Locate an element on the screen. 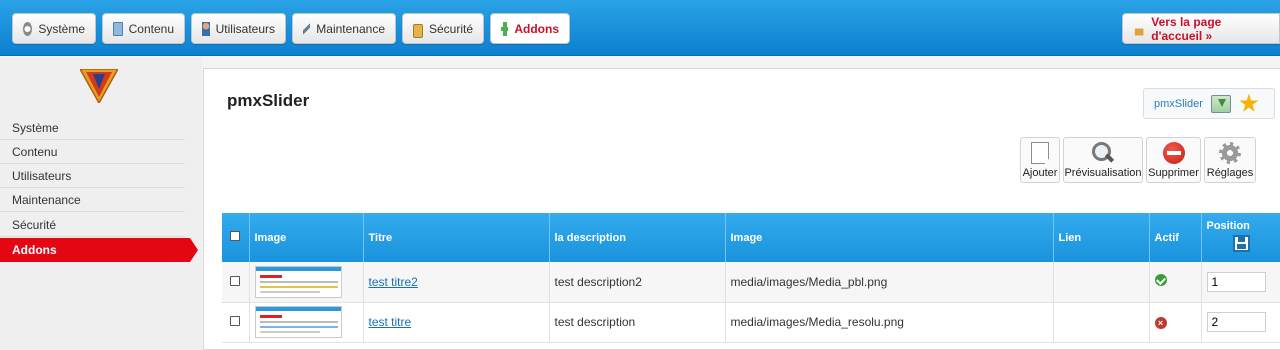 The image size is (1280, 350). nav-addons-button: Addons is located at coordinates (530, 28).